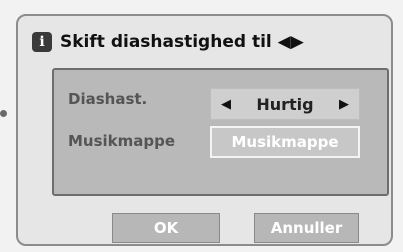  What do you see at coordinates (344, 104) in the screenshot?
I see `right-arrow-icon: ▶` at bounding box center [344, 104].